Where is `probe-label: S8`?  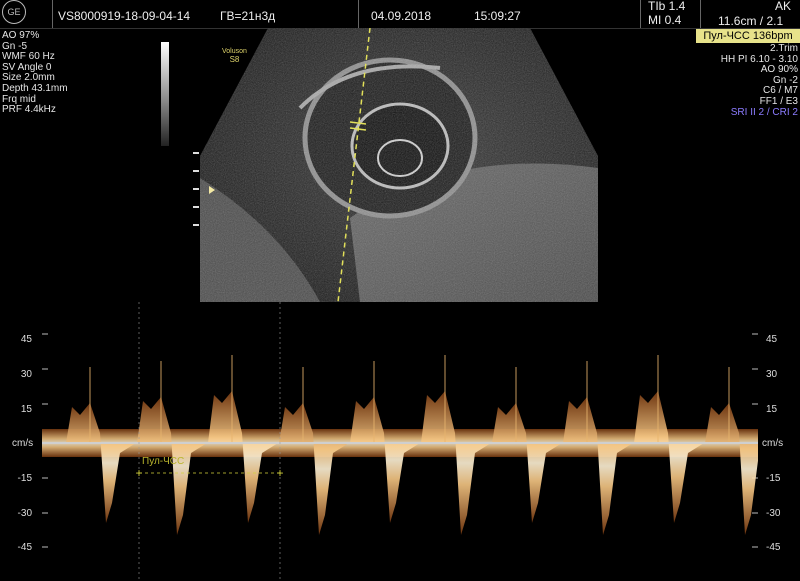
probe-label: S8 is located at coordinates (234, 59).